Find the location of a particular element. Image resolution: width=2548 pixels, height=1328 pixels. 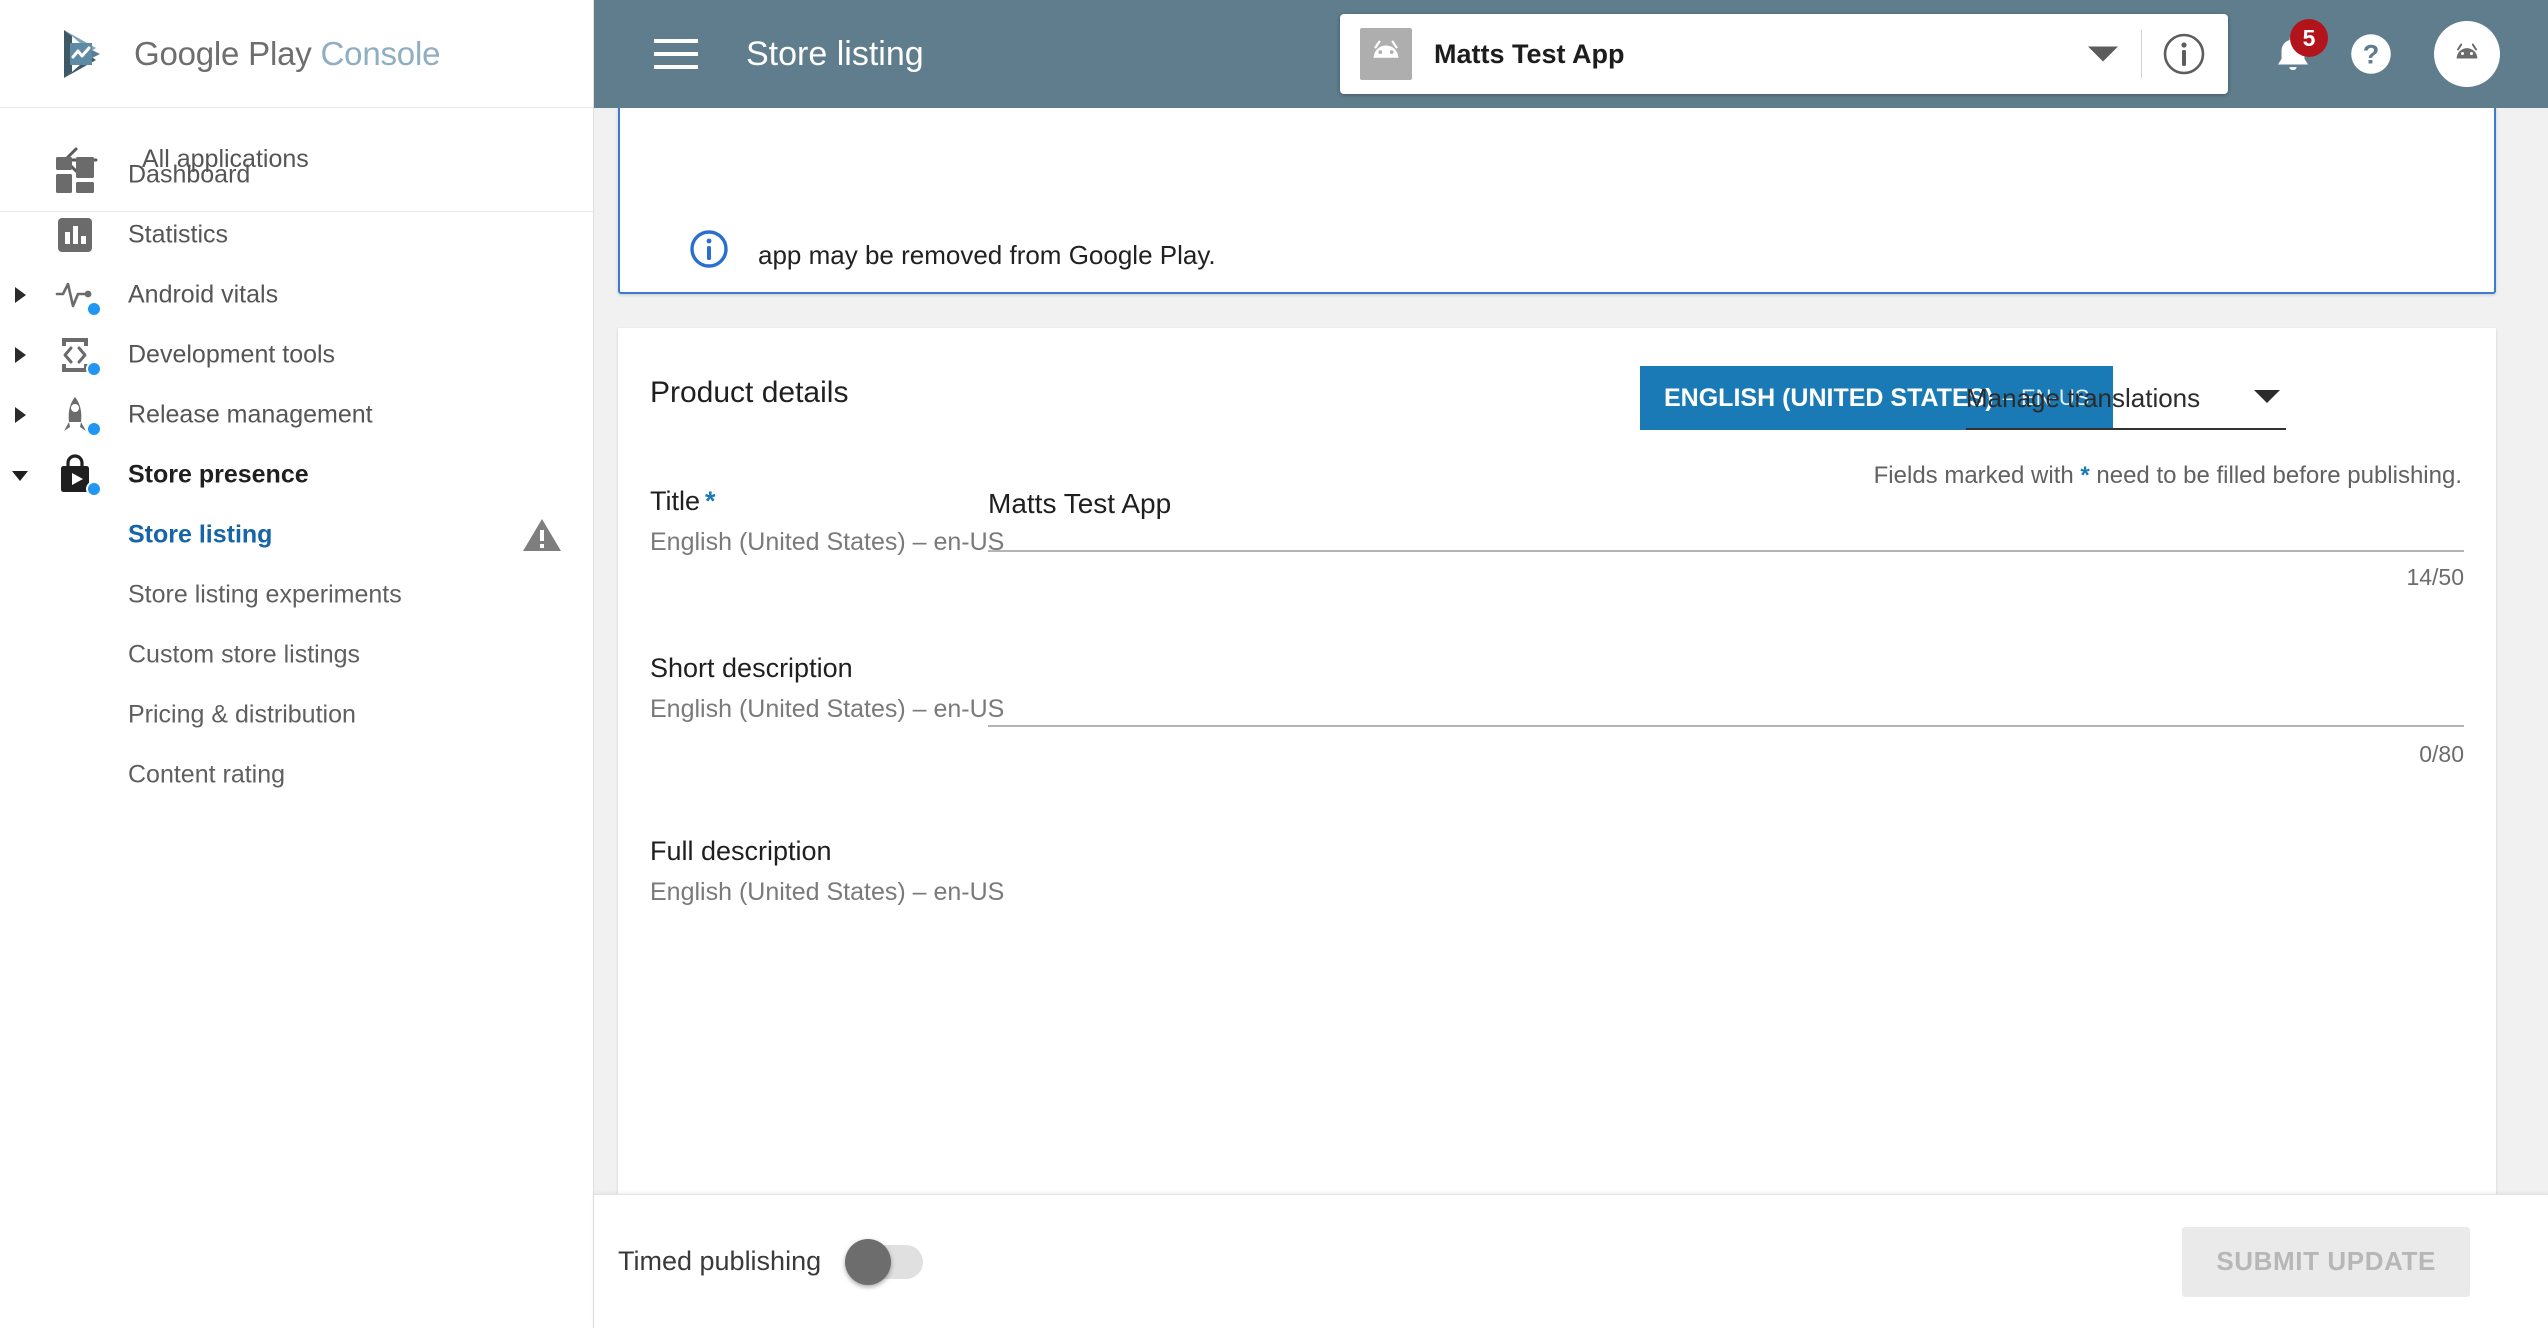

sidebar-subitem-label: Content rating is located at coordinates (207, 774).